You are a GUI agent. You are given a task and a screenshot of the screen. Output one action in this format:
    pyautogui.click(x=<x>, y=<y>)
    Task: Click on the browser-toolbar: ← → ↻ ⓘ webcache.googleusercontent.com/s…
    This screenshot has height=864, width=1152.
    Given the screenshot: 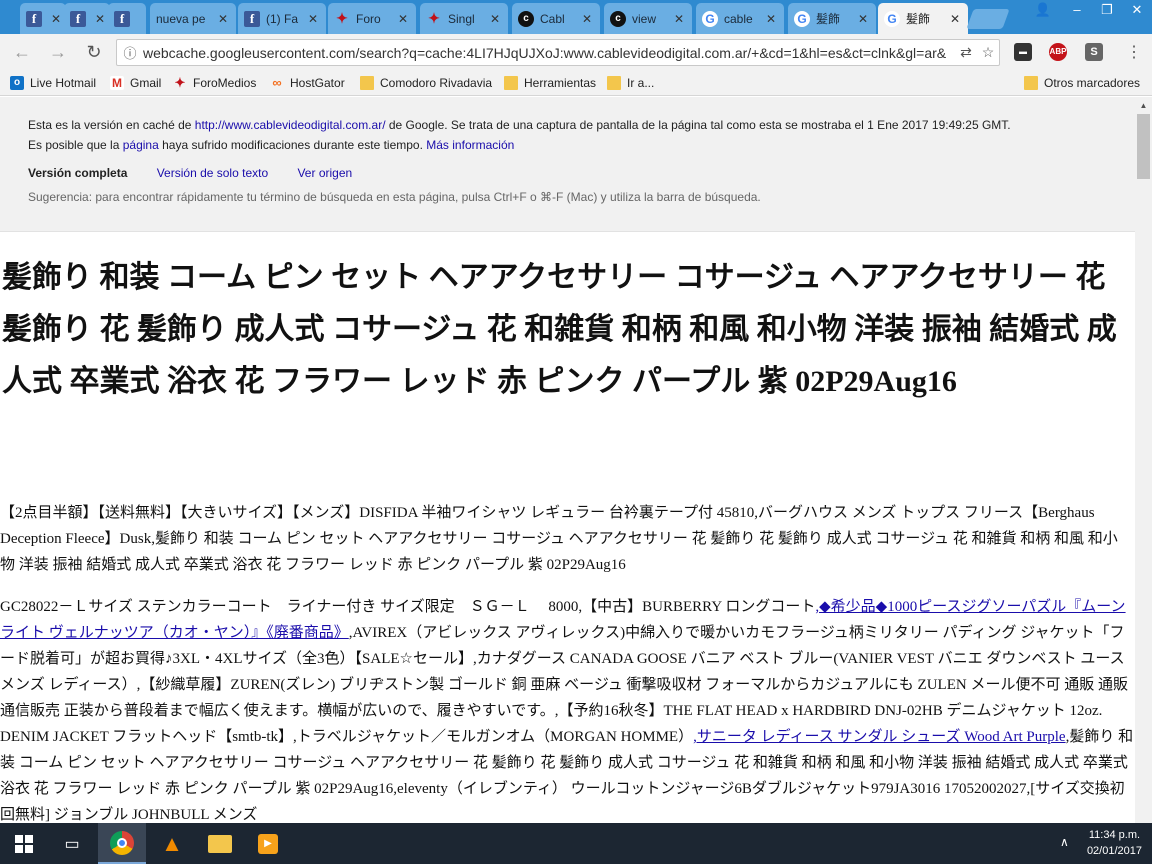 What is the action you would take?
    pyautogui.click(x=576, y=52)
    